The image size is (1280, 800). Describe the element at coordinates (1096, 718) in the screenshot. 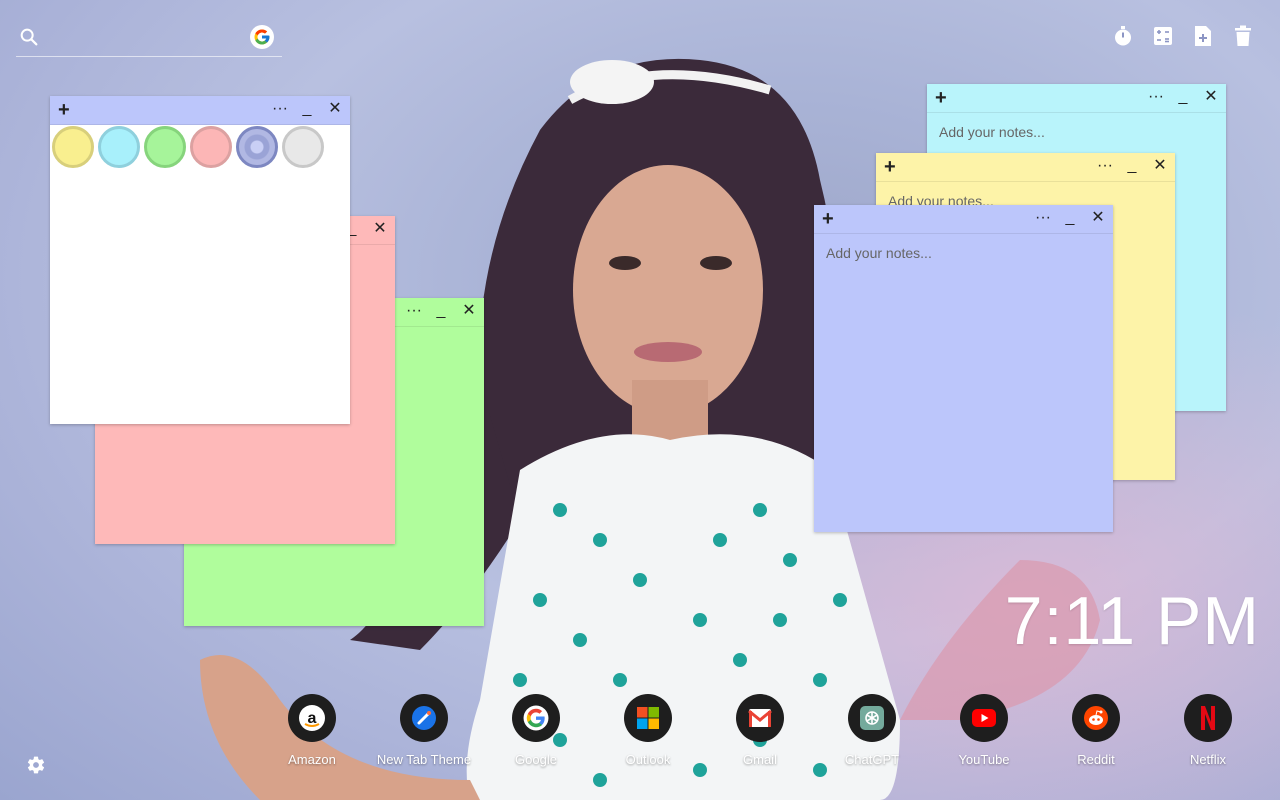

I see `reddit-icon` at that location.